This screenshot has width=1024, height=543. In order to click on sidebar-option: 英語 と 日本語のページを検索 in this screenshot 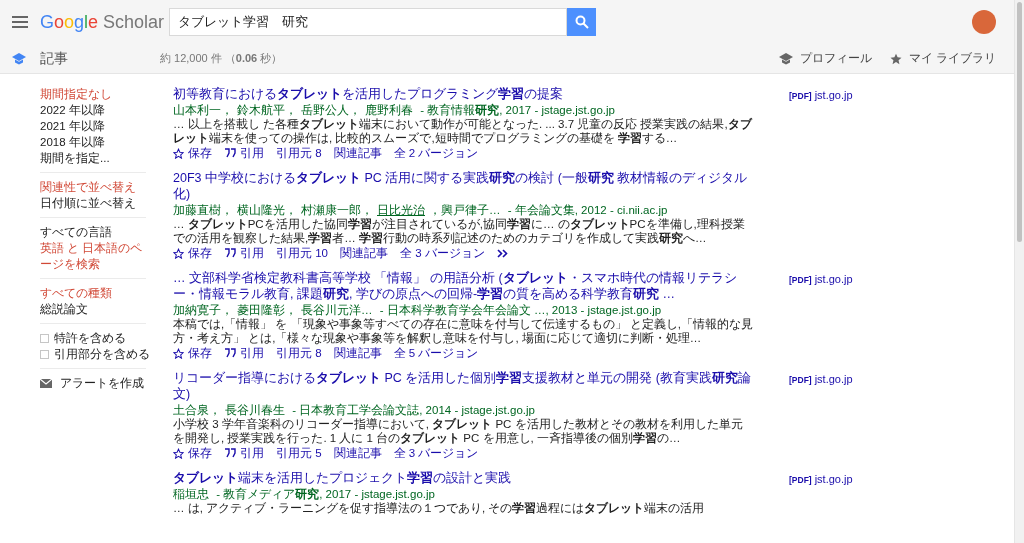, I will do `click(93, 256)`.